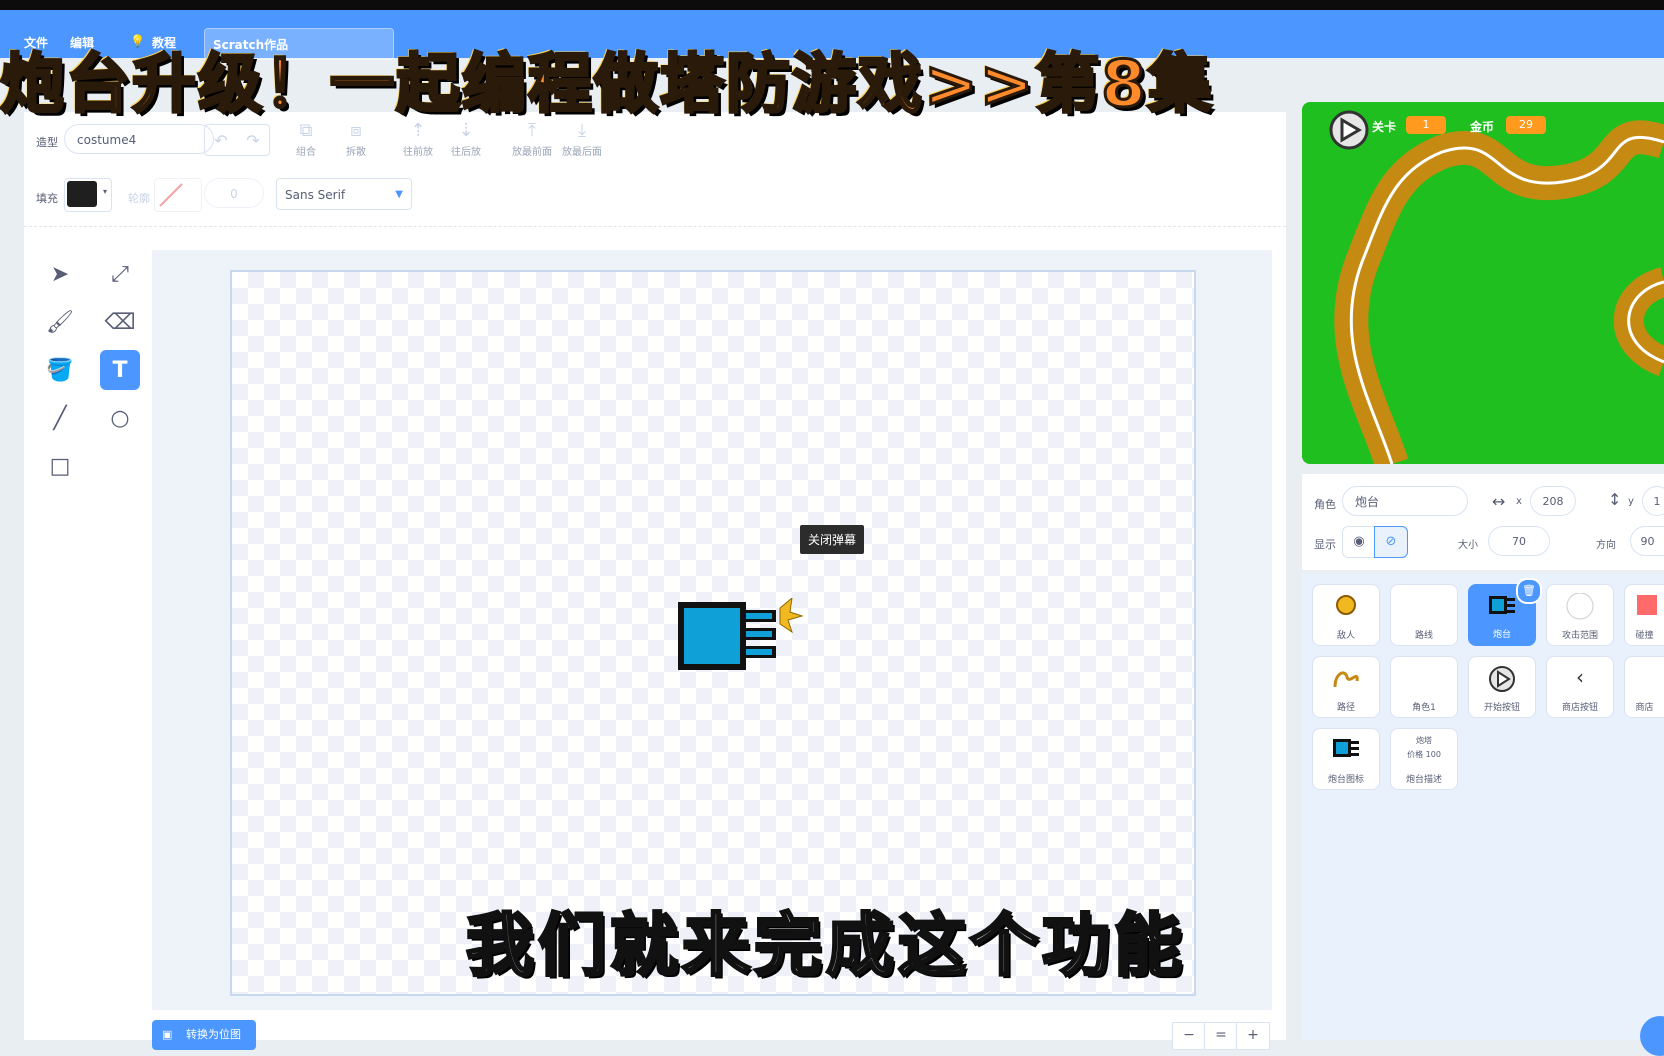 Image resolution: width=1664 pixels, height=1056 pixels. What do you see at coordinates (466, 139) in the screenshot?
I see `backward-button: ⇣ 往后放` at bounding box center [466, 139].